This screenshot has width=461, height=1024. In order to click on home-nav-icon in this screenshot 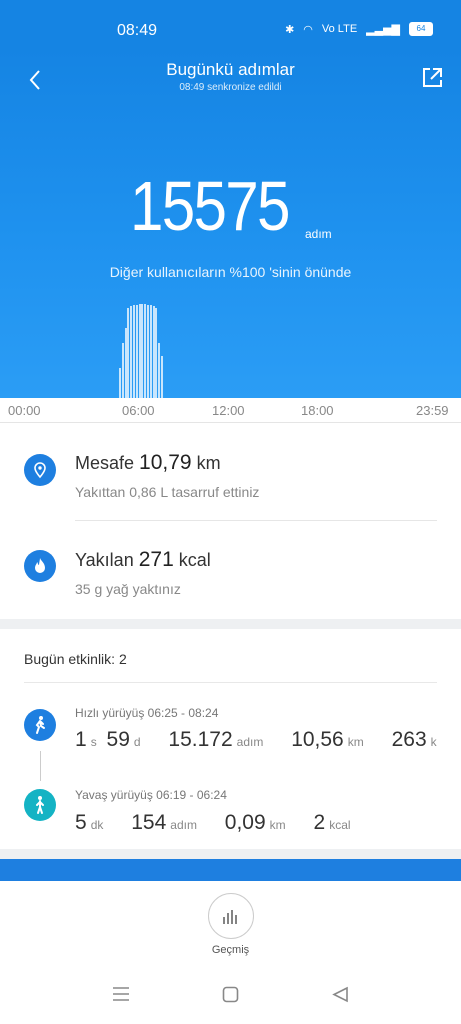, I will do `click(230, 994)`.